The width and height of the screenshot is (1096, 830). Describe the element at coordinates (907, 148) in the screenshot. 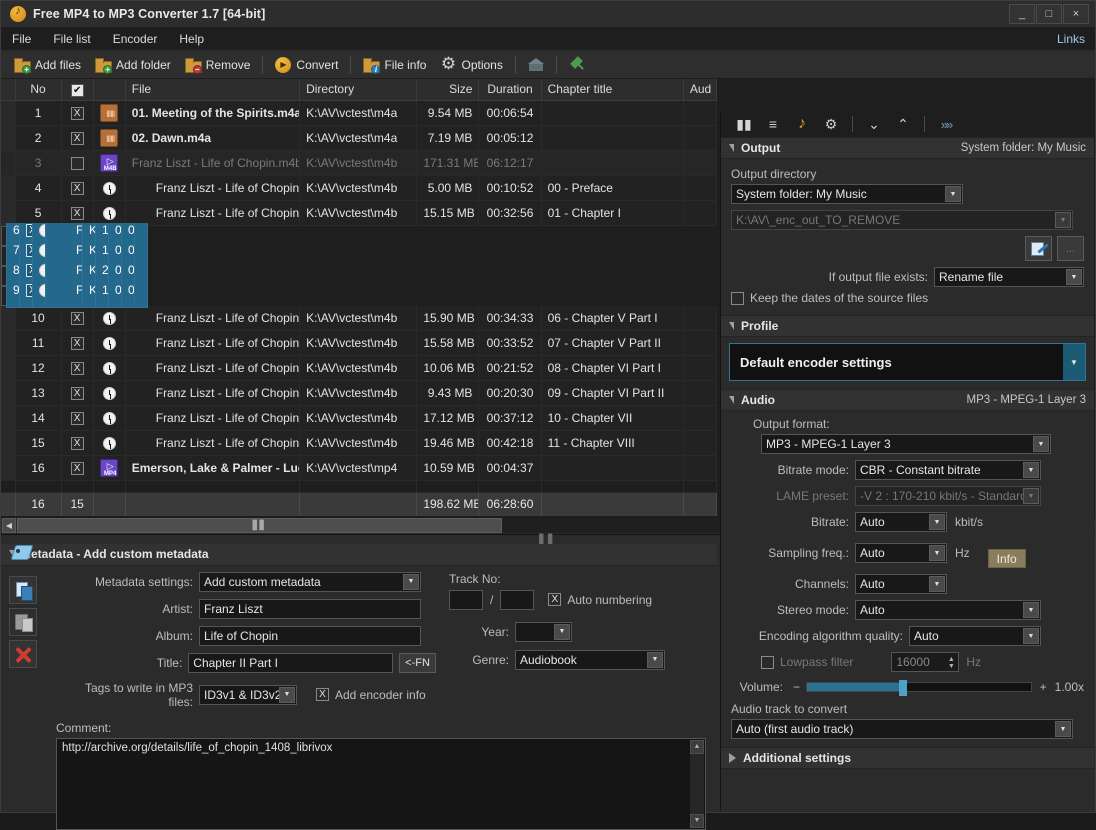

I see `output-section-header: Output System folder: My Music` at that location.